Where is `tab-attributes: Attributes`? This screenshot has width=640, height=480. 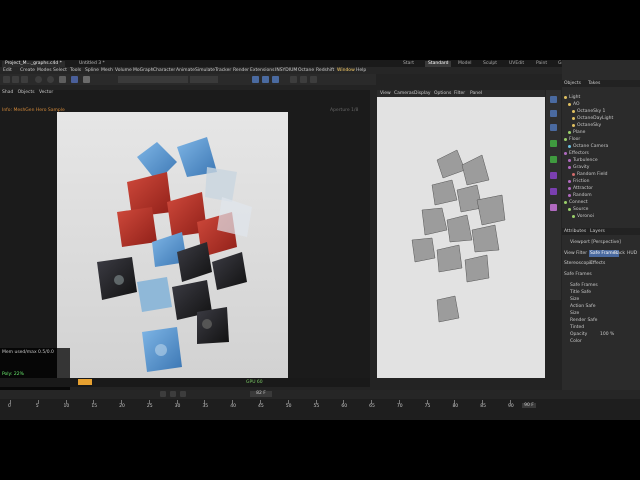 tab-attributes: Attributes is located at coordinates (575, 231).